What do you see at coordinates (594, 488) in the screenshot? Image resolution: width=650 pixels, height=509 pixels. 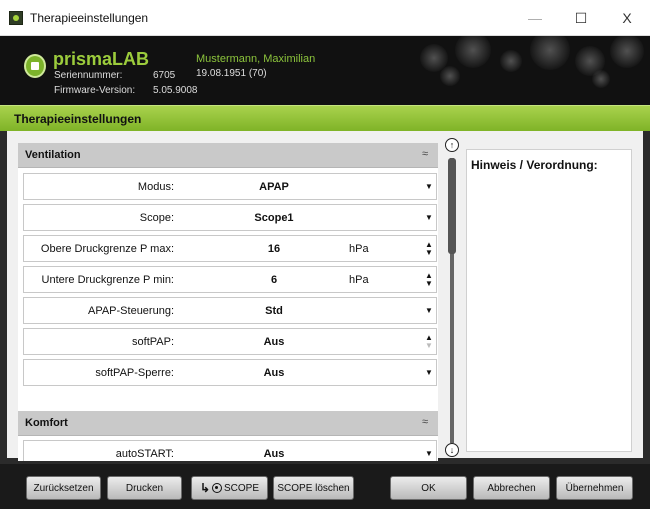 I see `apply-button: Übernehmen` at bounding box center [594, 488].